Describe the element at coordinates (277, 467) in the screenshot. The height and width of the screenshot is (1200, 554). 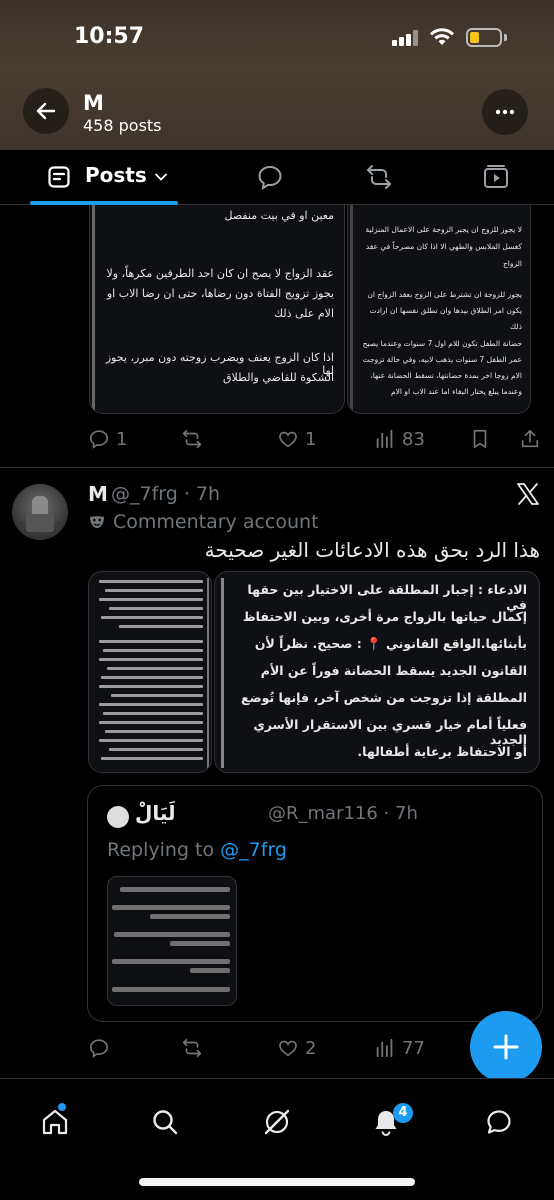
I see `post-divider` at that location.